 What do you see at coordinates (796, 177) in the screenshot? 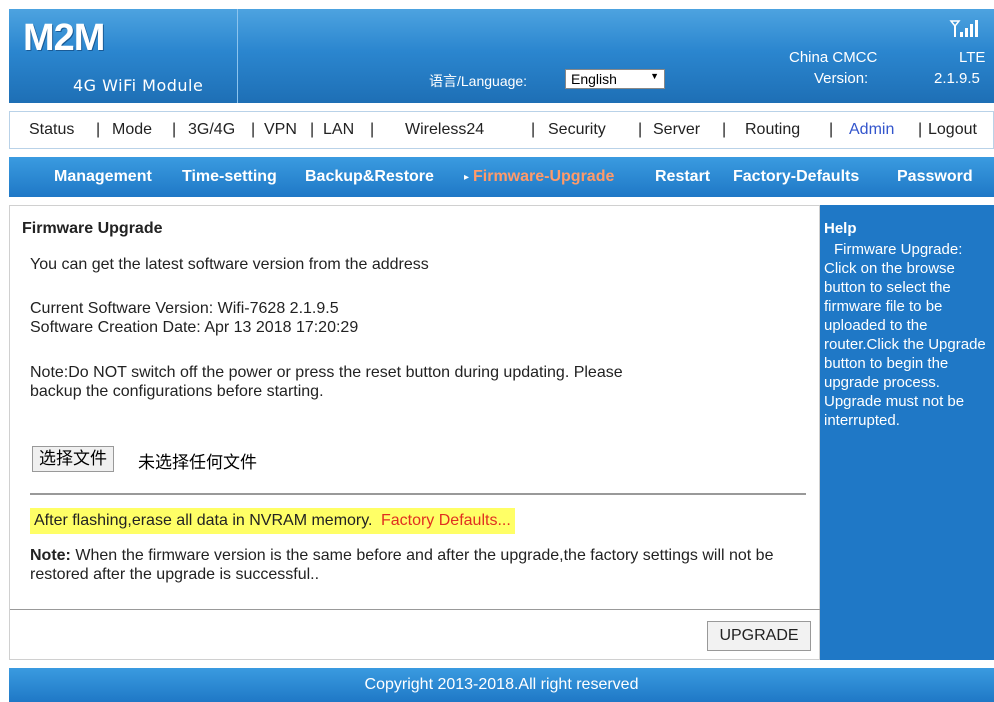
I see `subnav-factory-defaults: Factory-Defaults` at bounding box center [796, 177].